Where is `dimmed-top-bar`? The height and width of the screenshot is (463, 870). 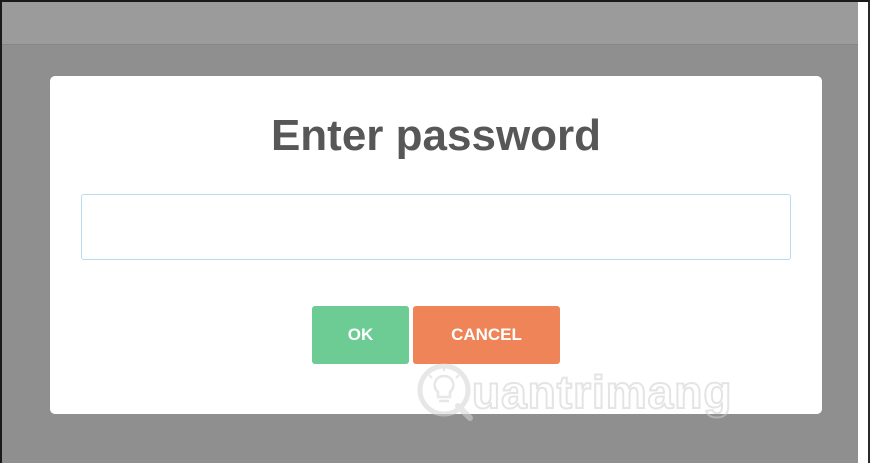
dimmed-top-bar is located at coordinates (431, 23).